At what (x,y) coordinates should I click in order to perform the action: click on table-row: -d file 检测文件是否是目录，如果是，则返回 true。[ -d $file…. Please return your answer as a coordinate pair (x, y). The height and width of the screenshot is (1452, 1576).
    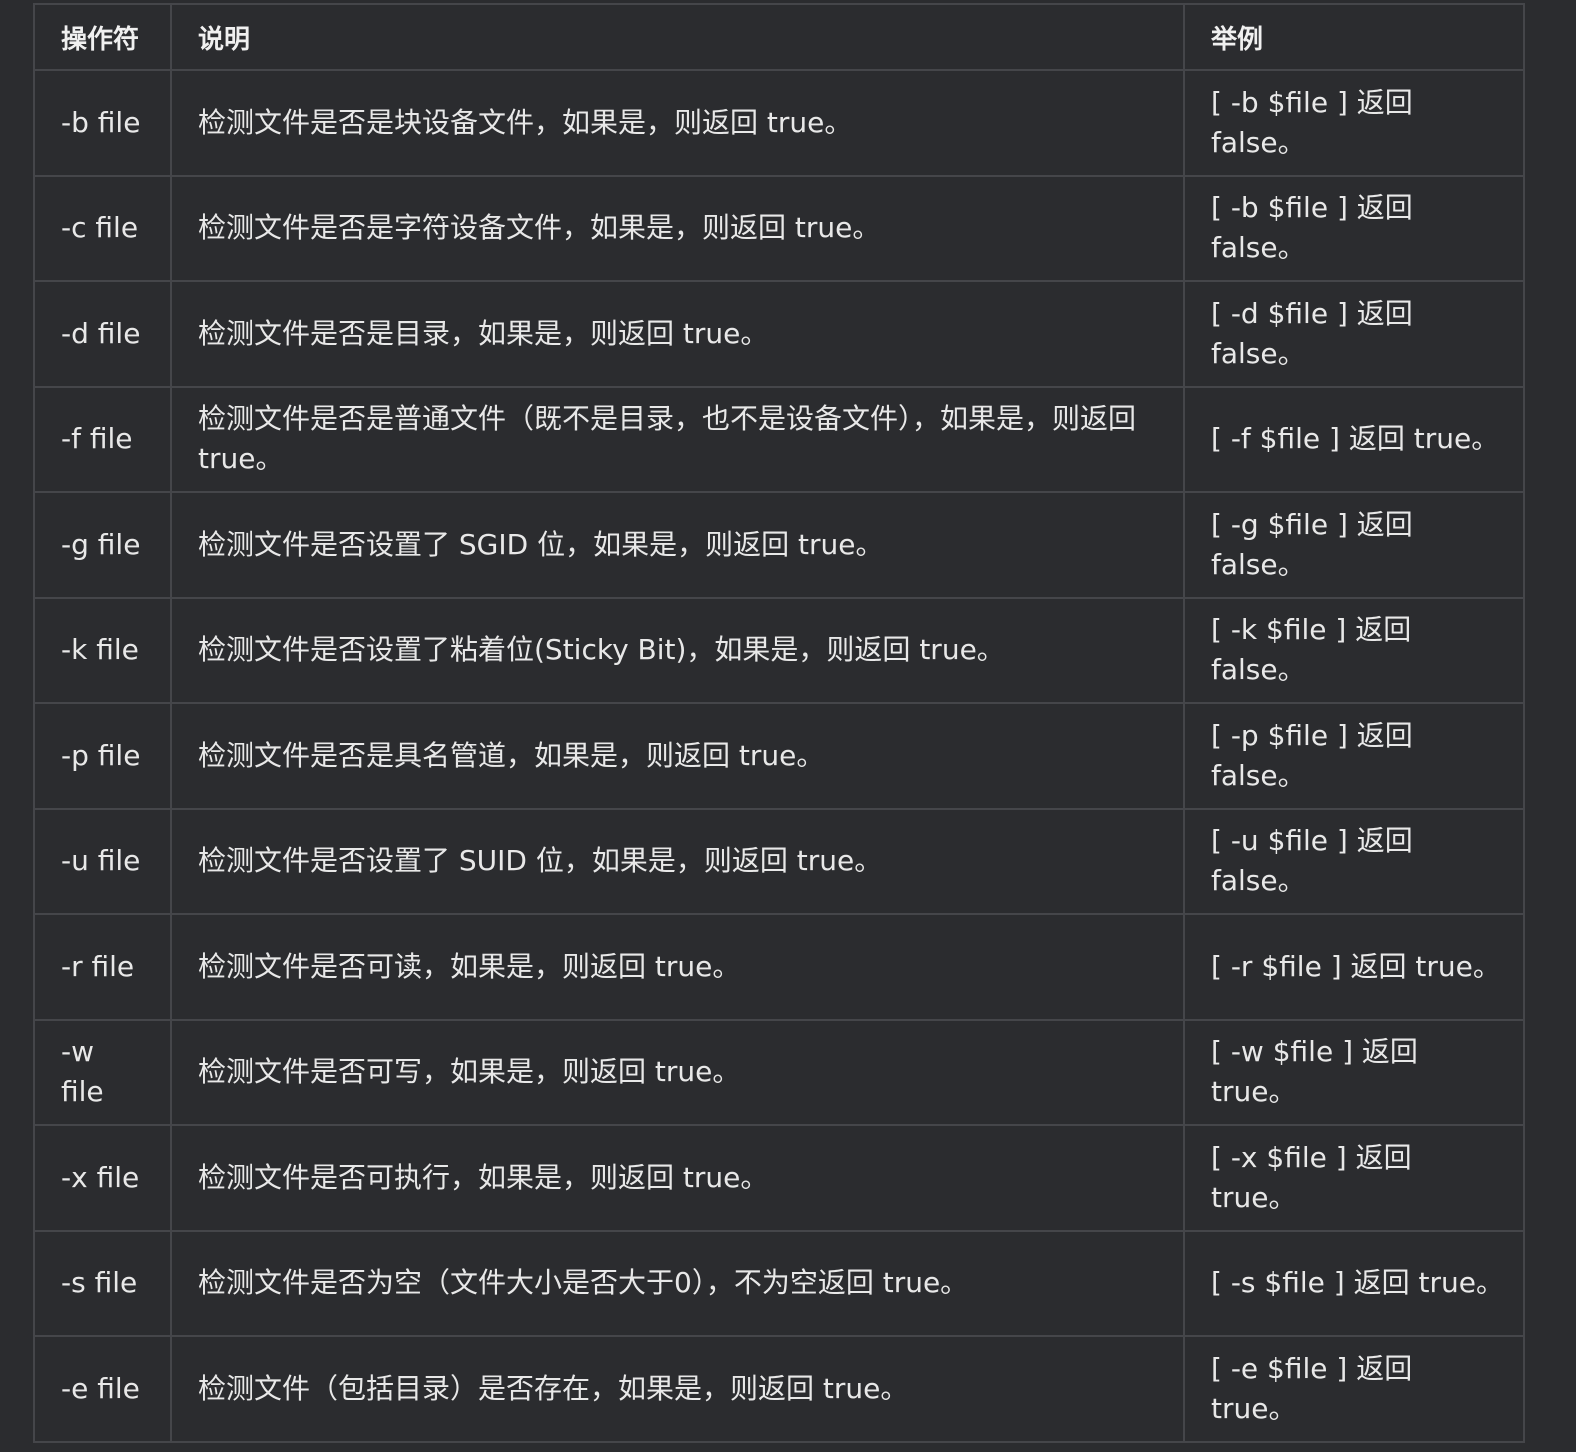
    Looking at the image, I should click on (779, 334).